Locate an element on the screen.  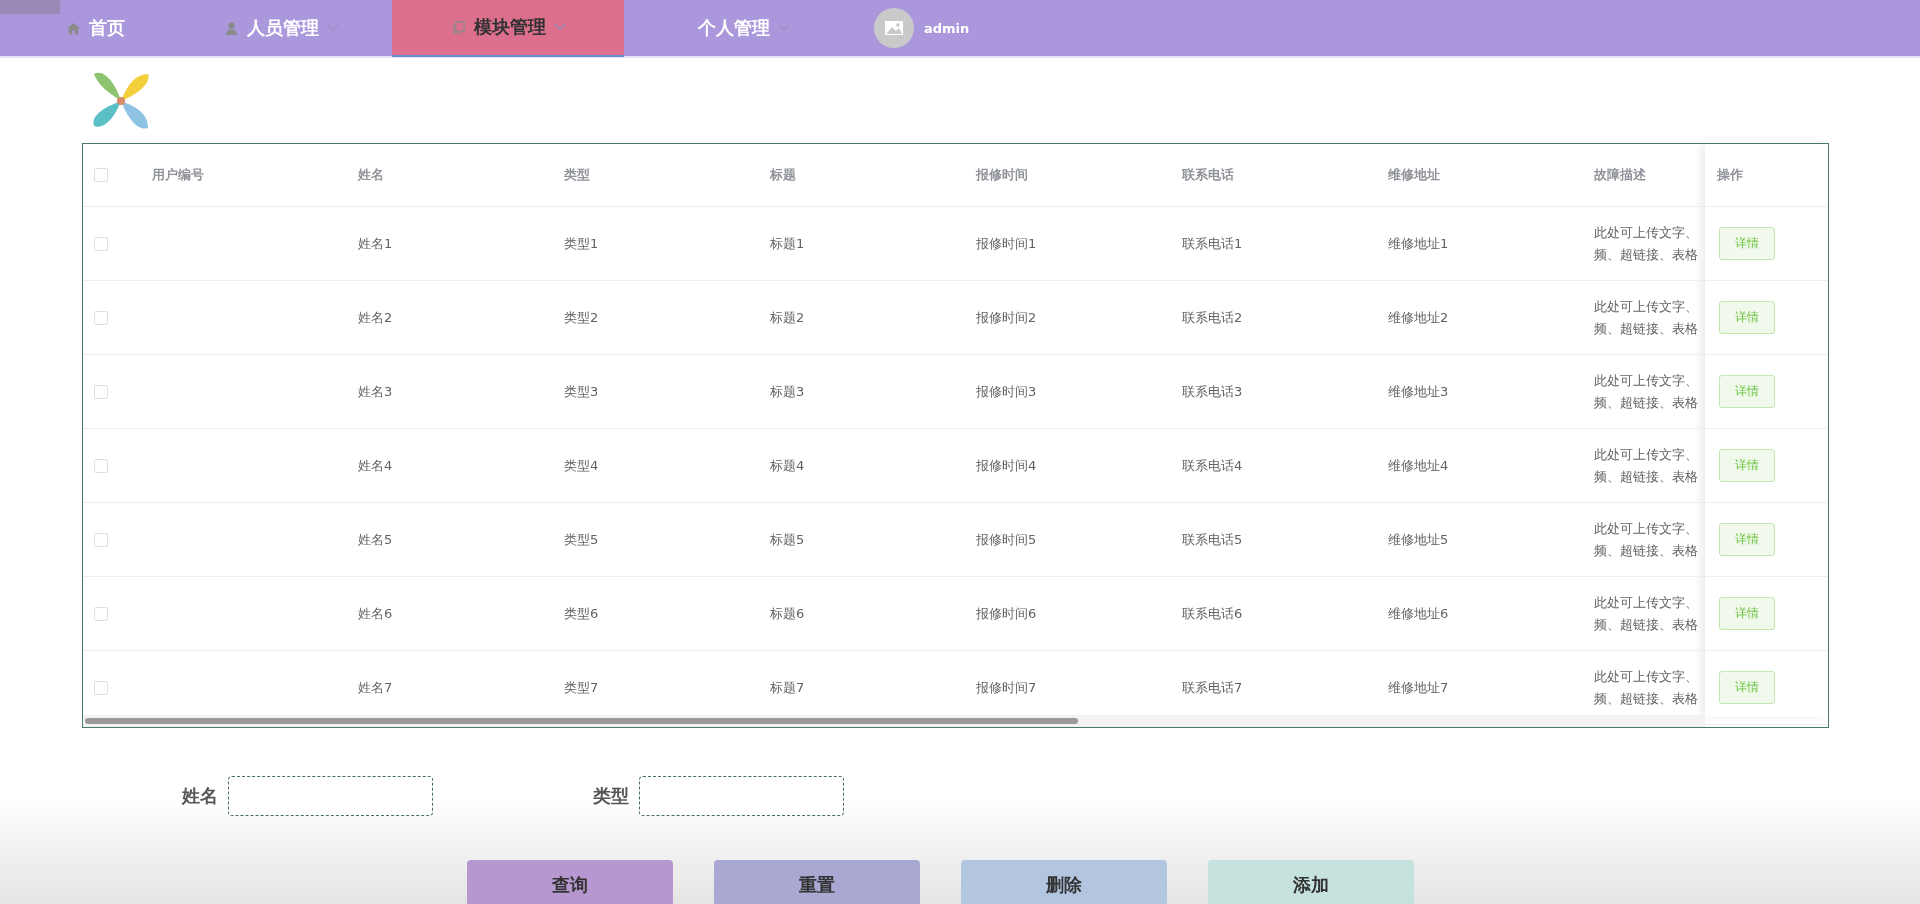
table-cell-text: 报修时间4 is located at coordinates (1007, 465).